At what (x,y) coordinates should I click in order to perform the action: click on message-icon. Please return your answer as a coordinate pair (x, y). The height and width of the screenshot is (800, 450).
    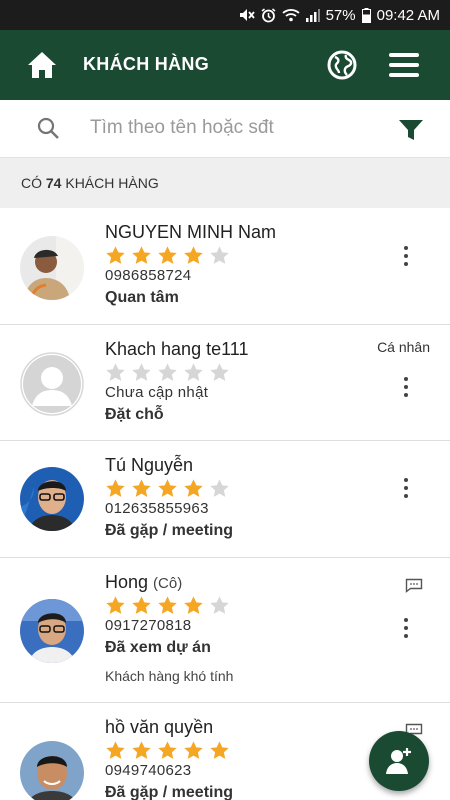
    Looking at the image, I should click on (414, 585).